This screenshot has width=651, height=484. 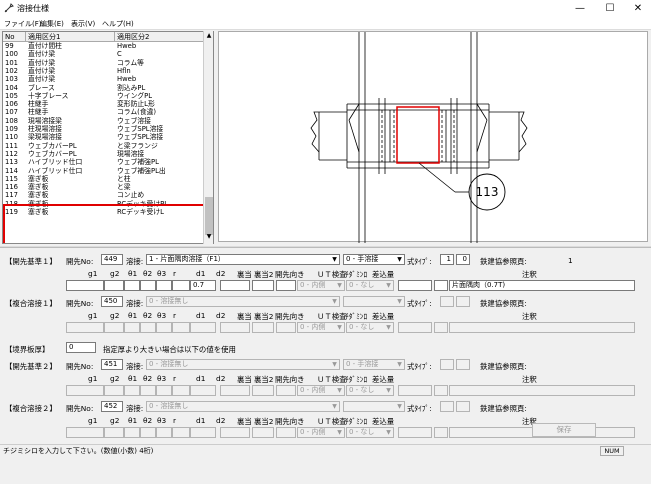 I want to click on note-input: 片面隅肉（0.7T), so click(x=542, y=285).